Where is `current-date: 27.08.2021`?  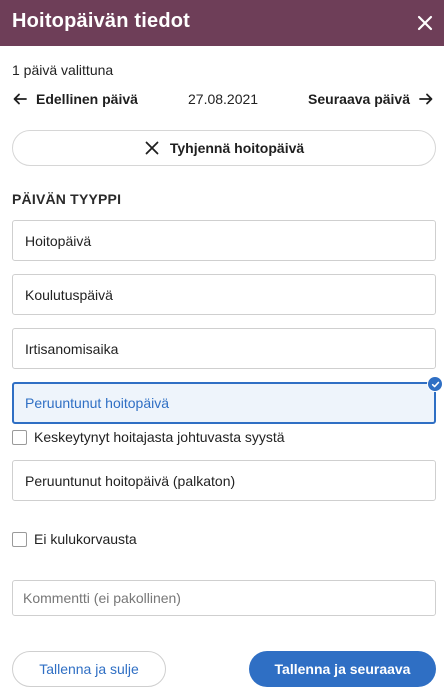
current-date: 27.08.2021 is located at coordinates (223, 99).